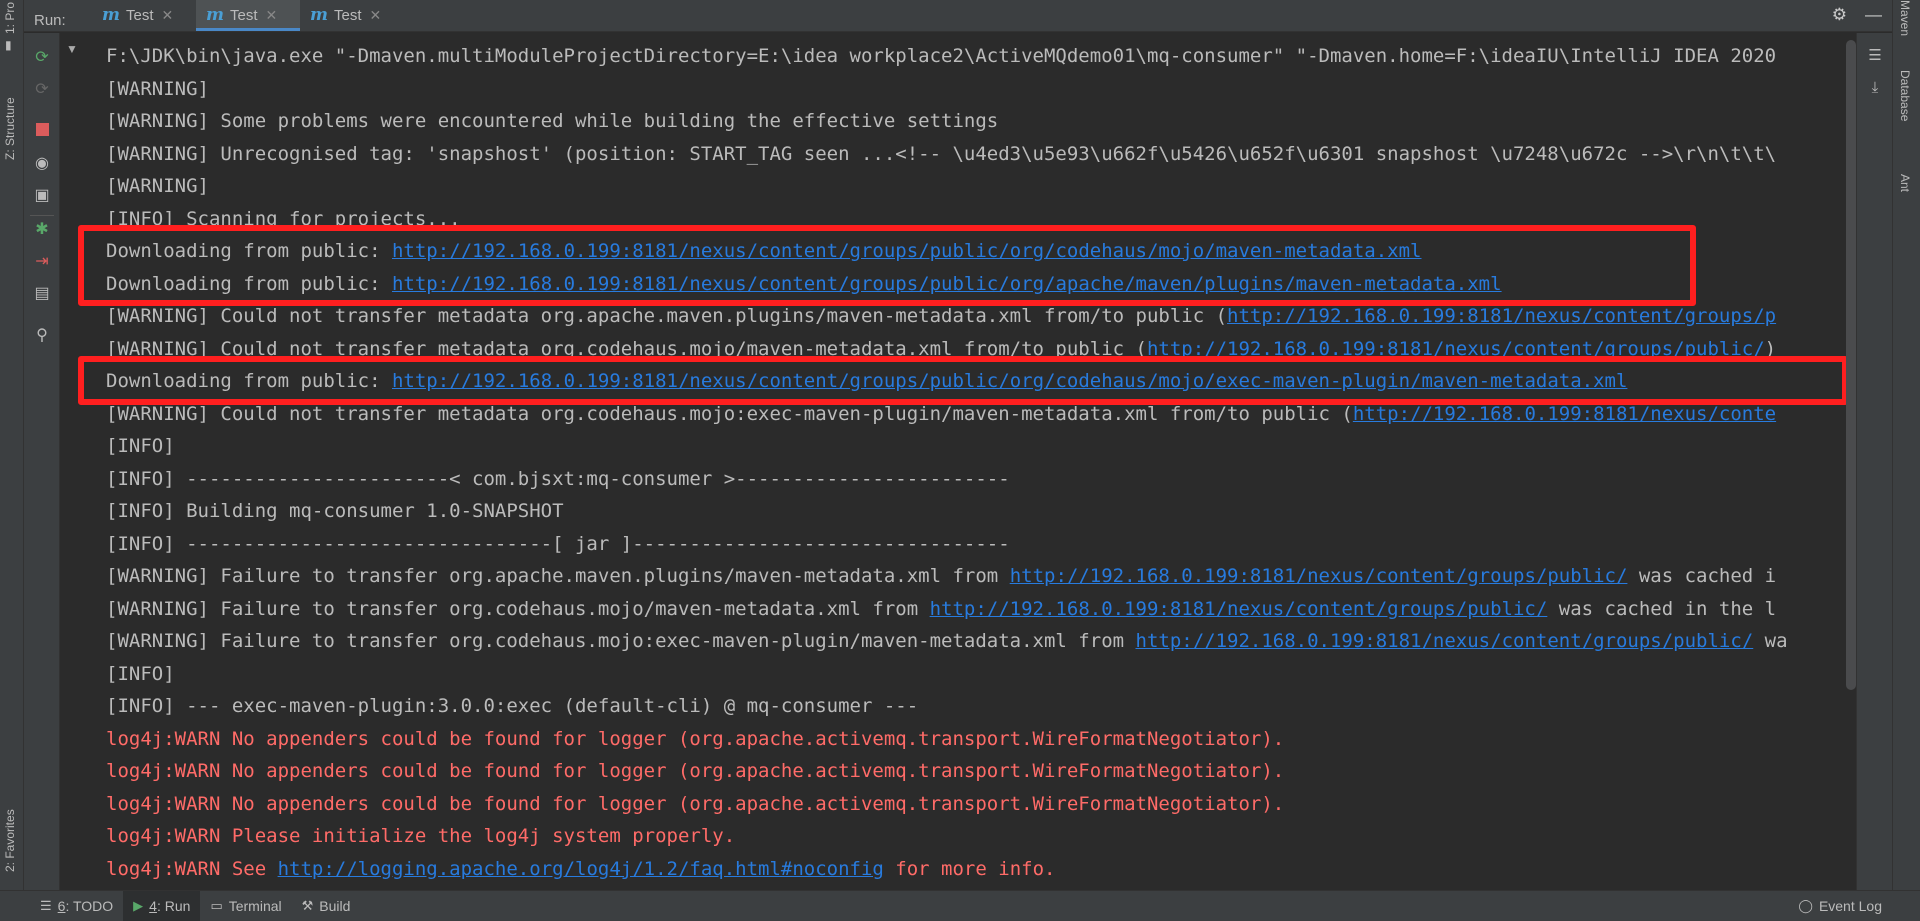  Describe the element at coordinates (1702, 576) in the screenshot. I see `console-line-text: was cached i` at that location.